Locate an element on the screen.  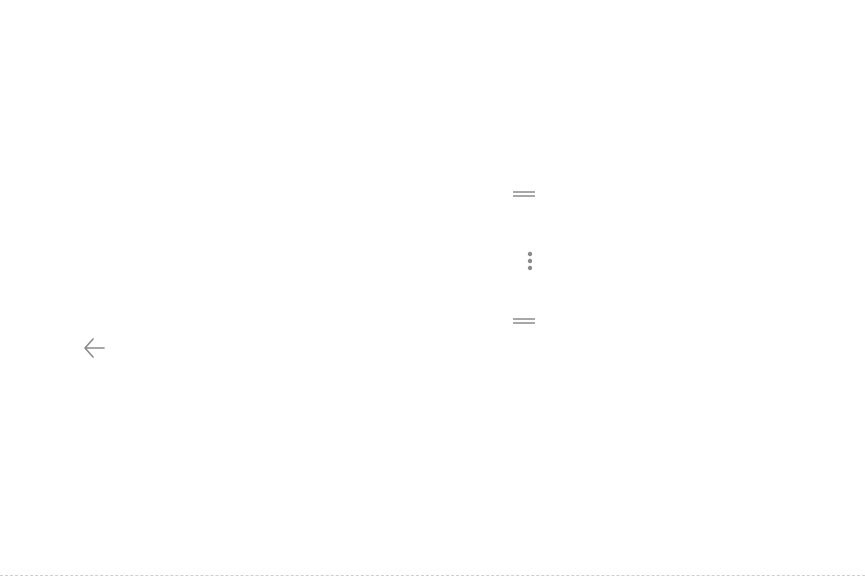
page-bottom-divider is located at coordinates (432, 575).